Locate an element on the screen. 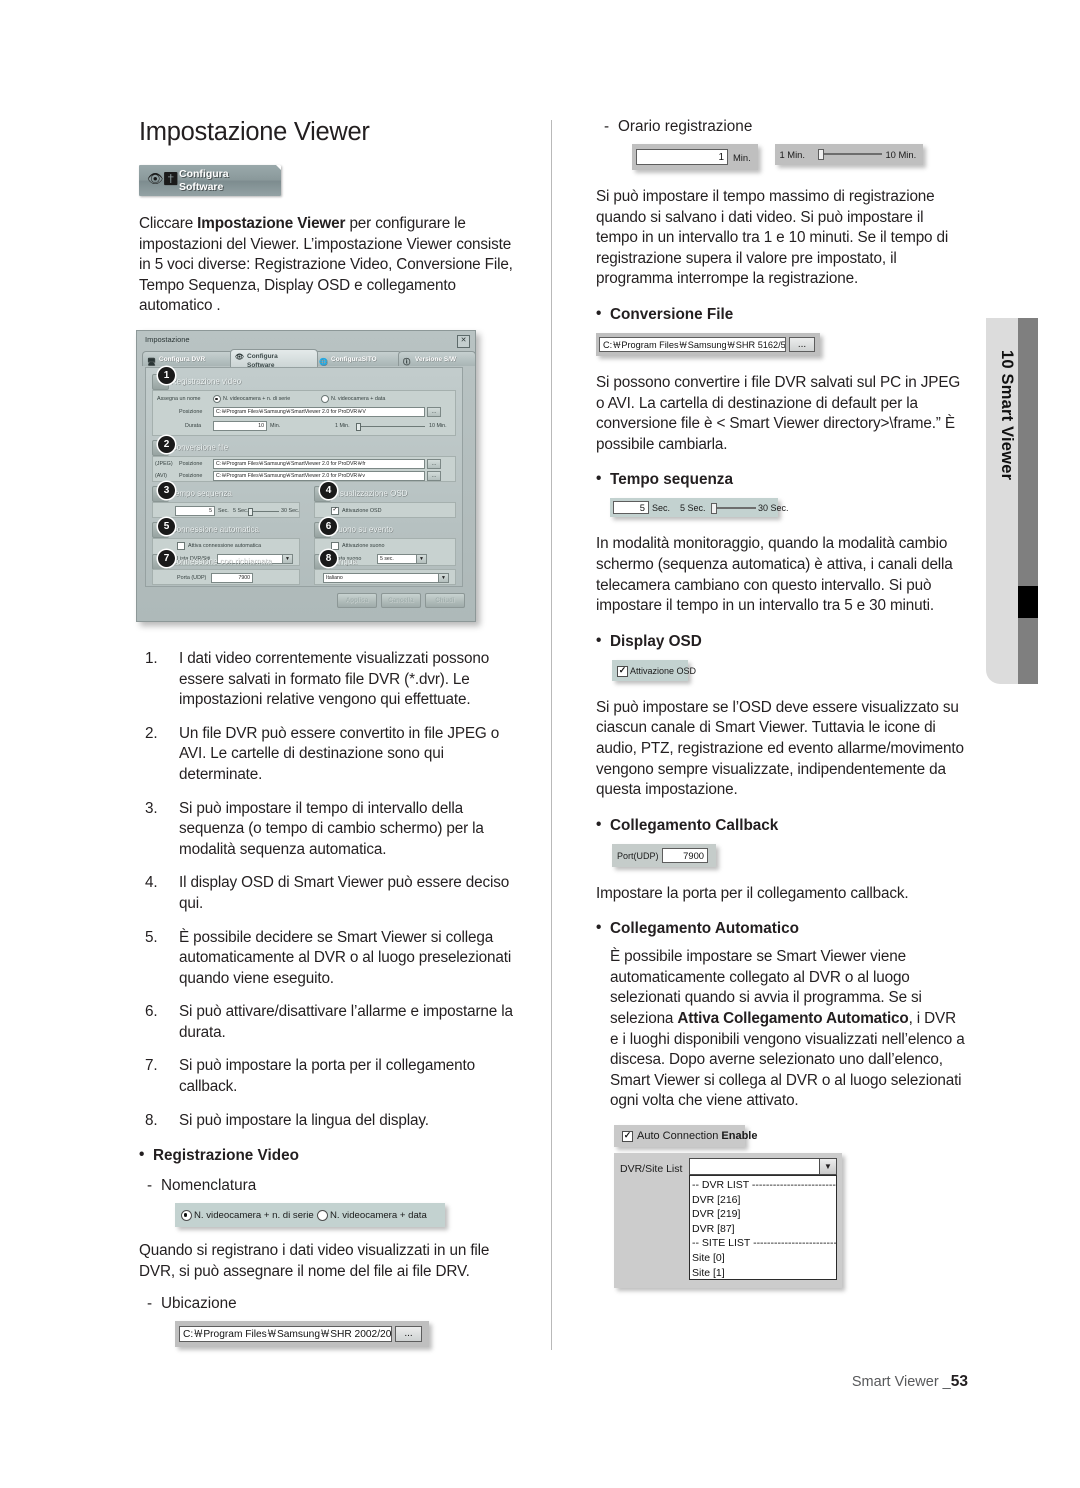 This screenshot has width=1080, height=1488. orario-slider-thumb is located at coordinates (821, 154).